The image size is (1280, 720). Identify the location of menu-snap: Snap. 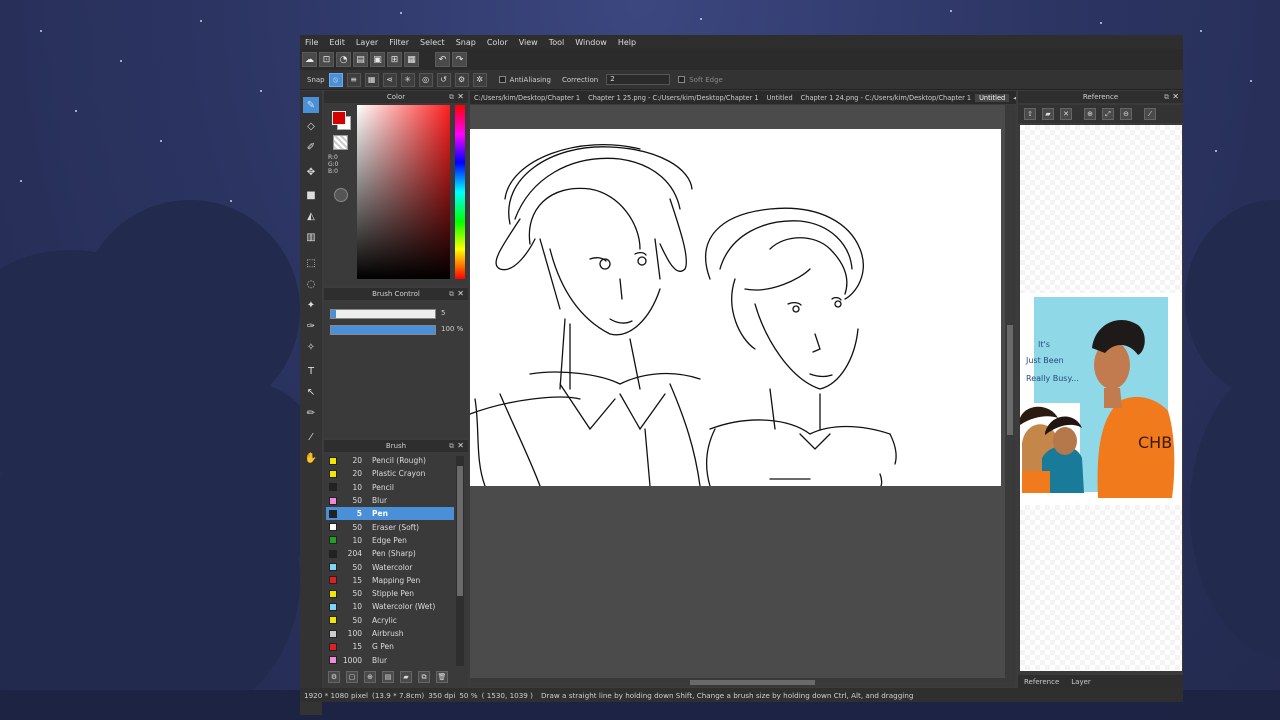
(466, 42).